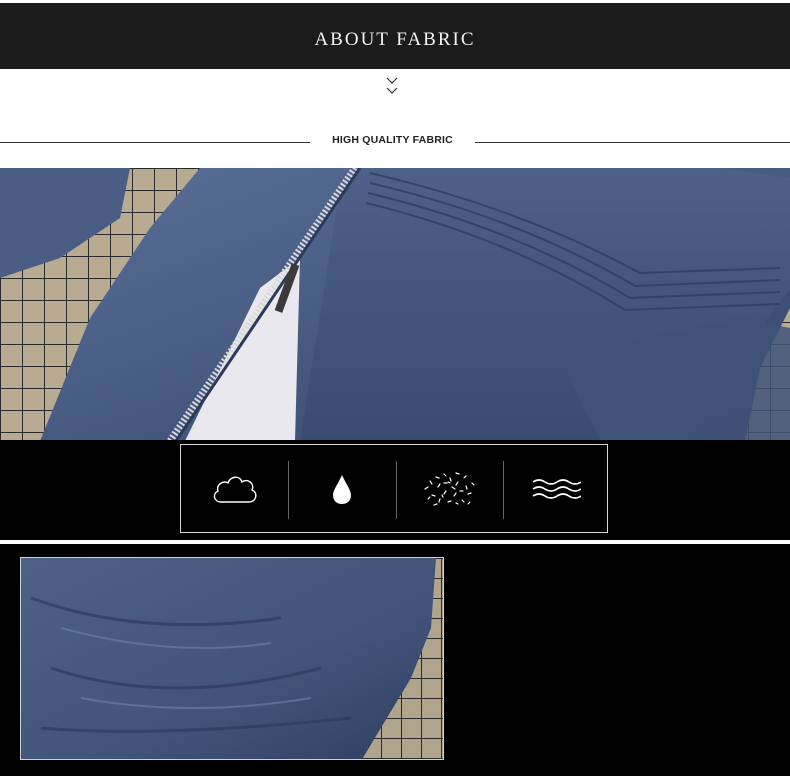 The width and height of the screenshot is (790, 776). What do you see at coordinates (155, 142) in the screenshot?
I see `divider-left` at bounding box center [155, 142].